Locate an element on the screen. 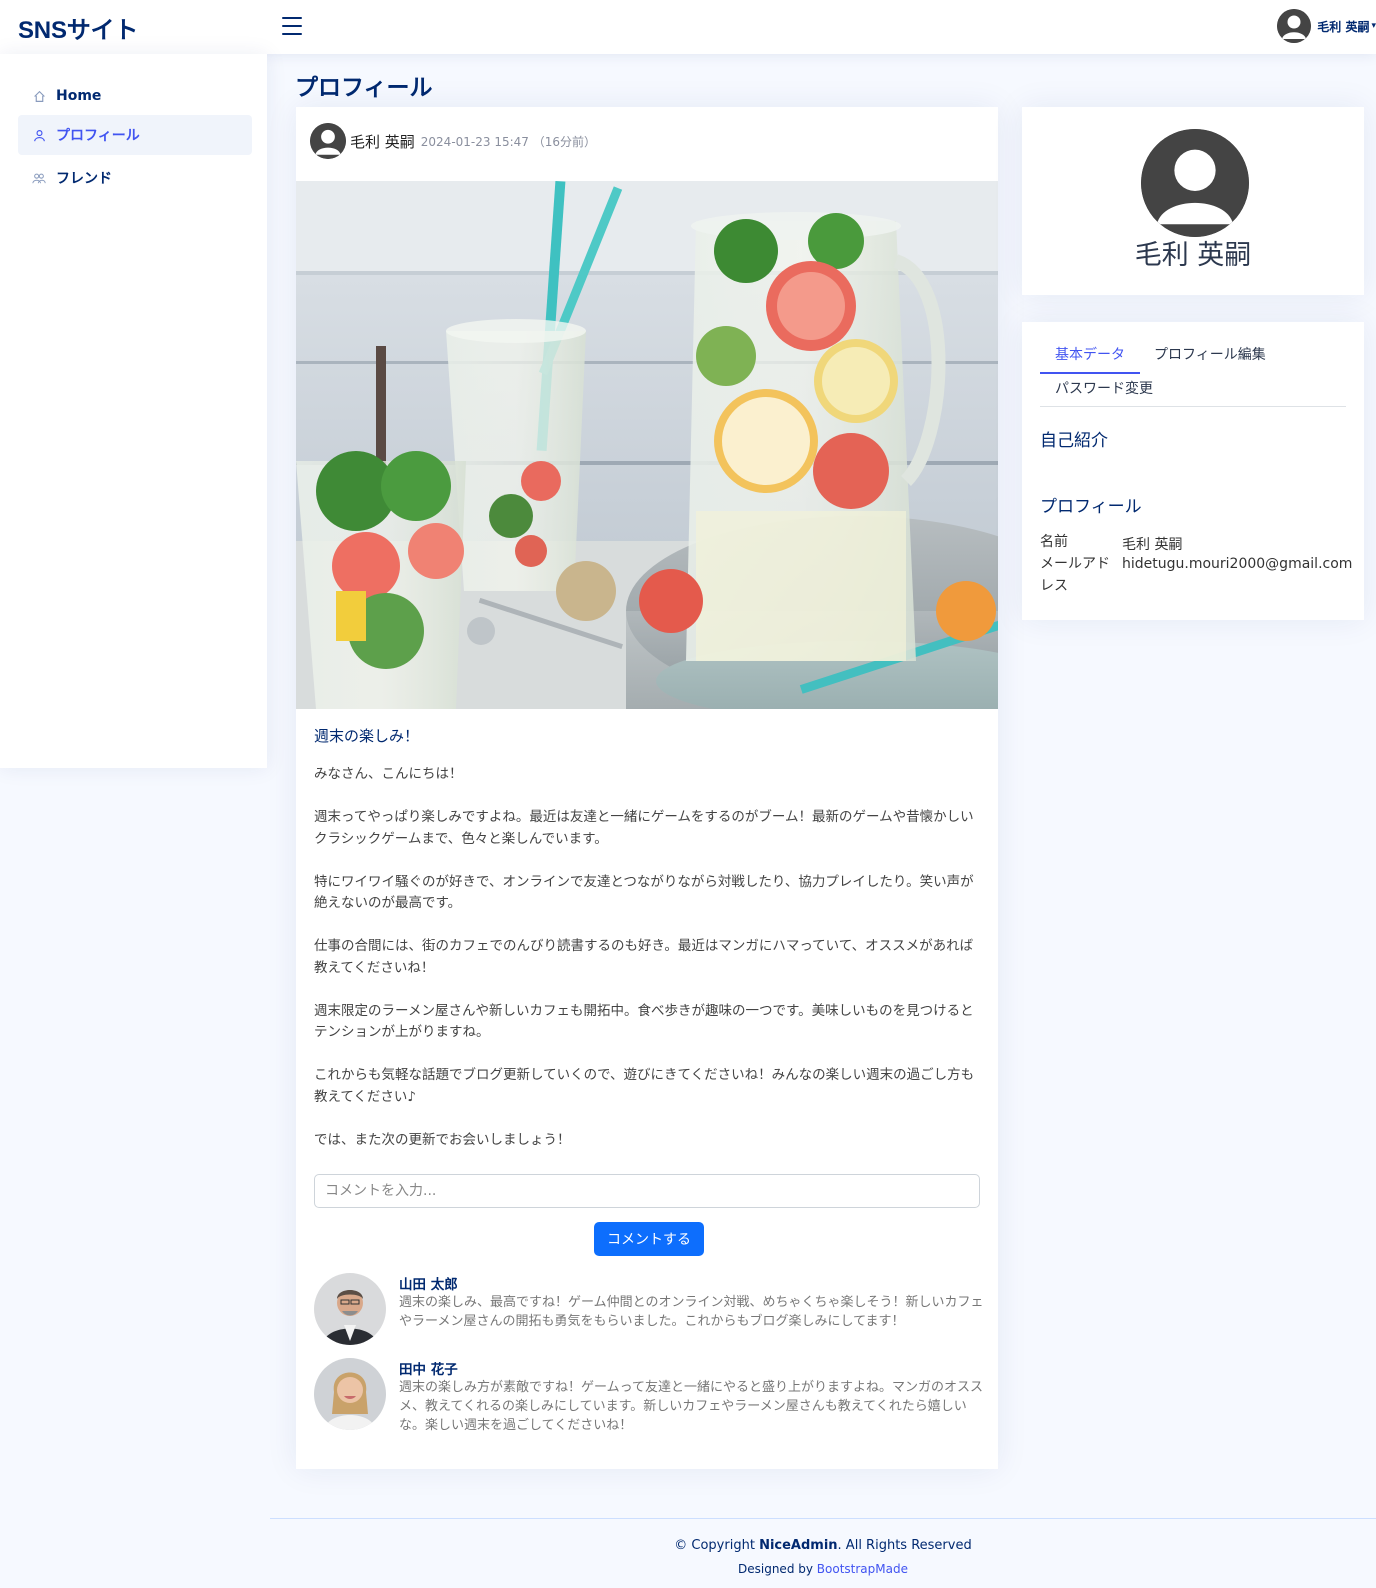  page-title: プロフィール is located at coordinates (364, 88).